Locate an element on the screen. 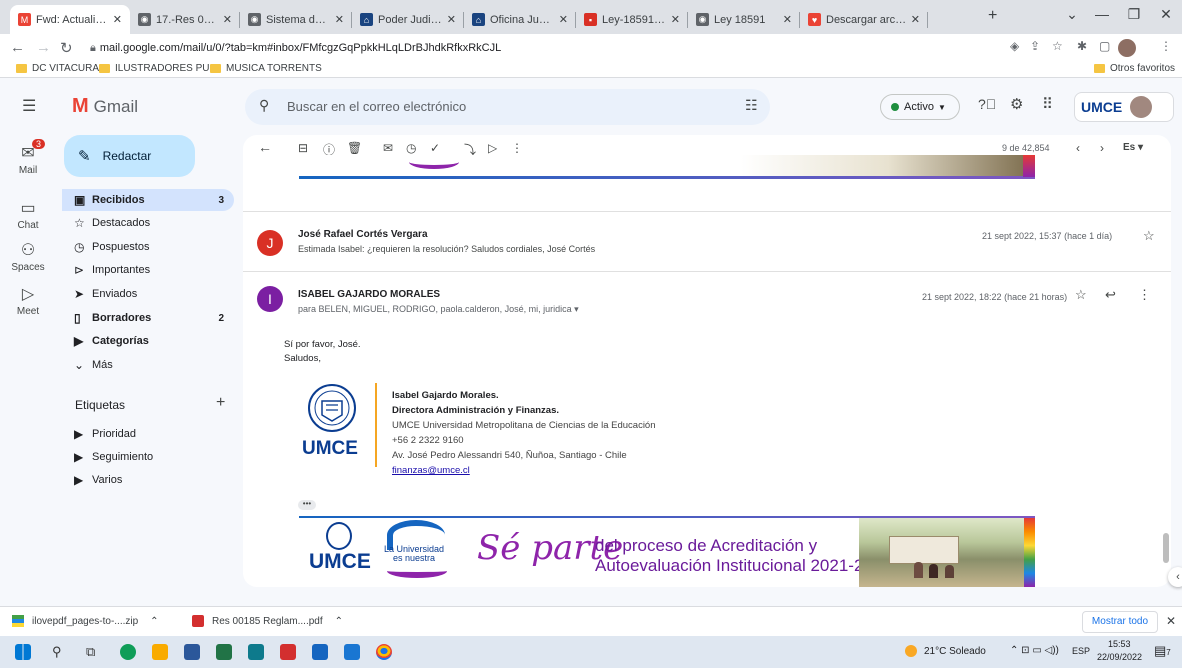 Image resolution: width=1182 pixels, height=668 pixels. browser-tab: ♥ Descargar archivo ✕ is located at coordinates (864, 19).